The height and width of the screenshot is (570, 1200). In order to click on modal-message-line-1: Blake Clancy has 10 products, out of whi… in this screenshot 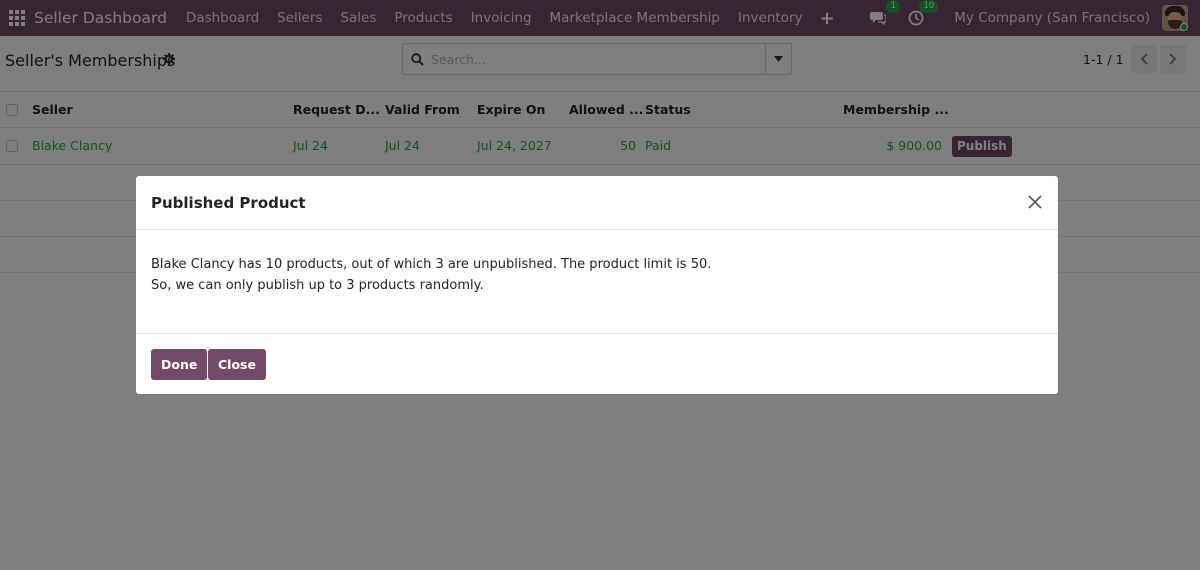, I will do `click(431, 264)`.